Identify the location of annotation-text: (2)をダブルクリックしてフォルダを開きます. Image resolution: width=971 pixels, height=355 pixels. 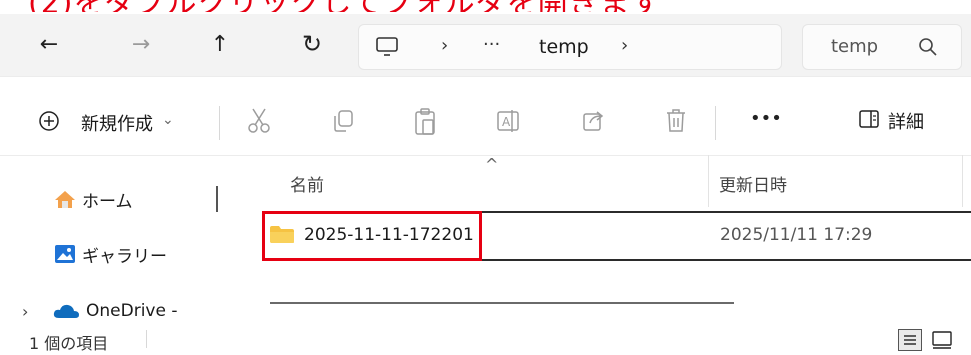
(499, 6).